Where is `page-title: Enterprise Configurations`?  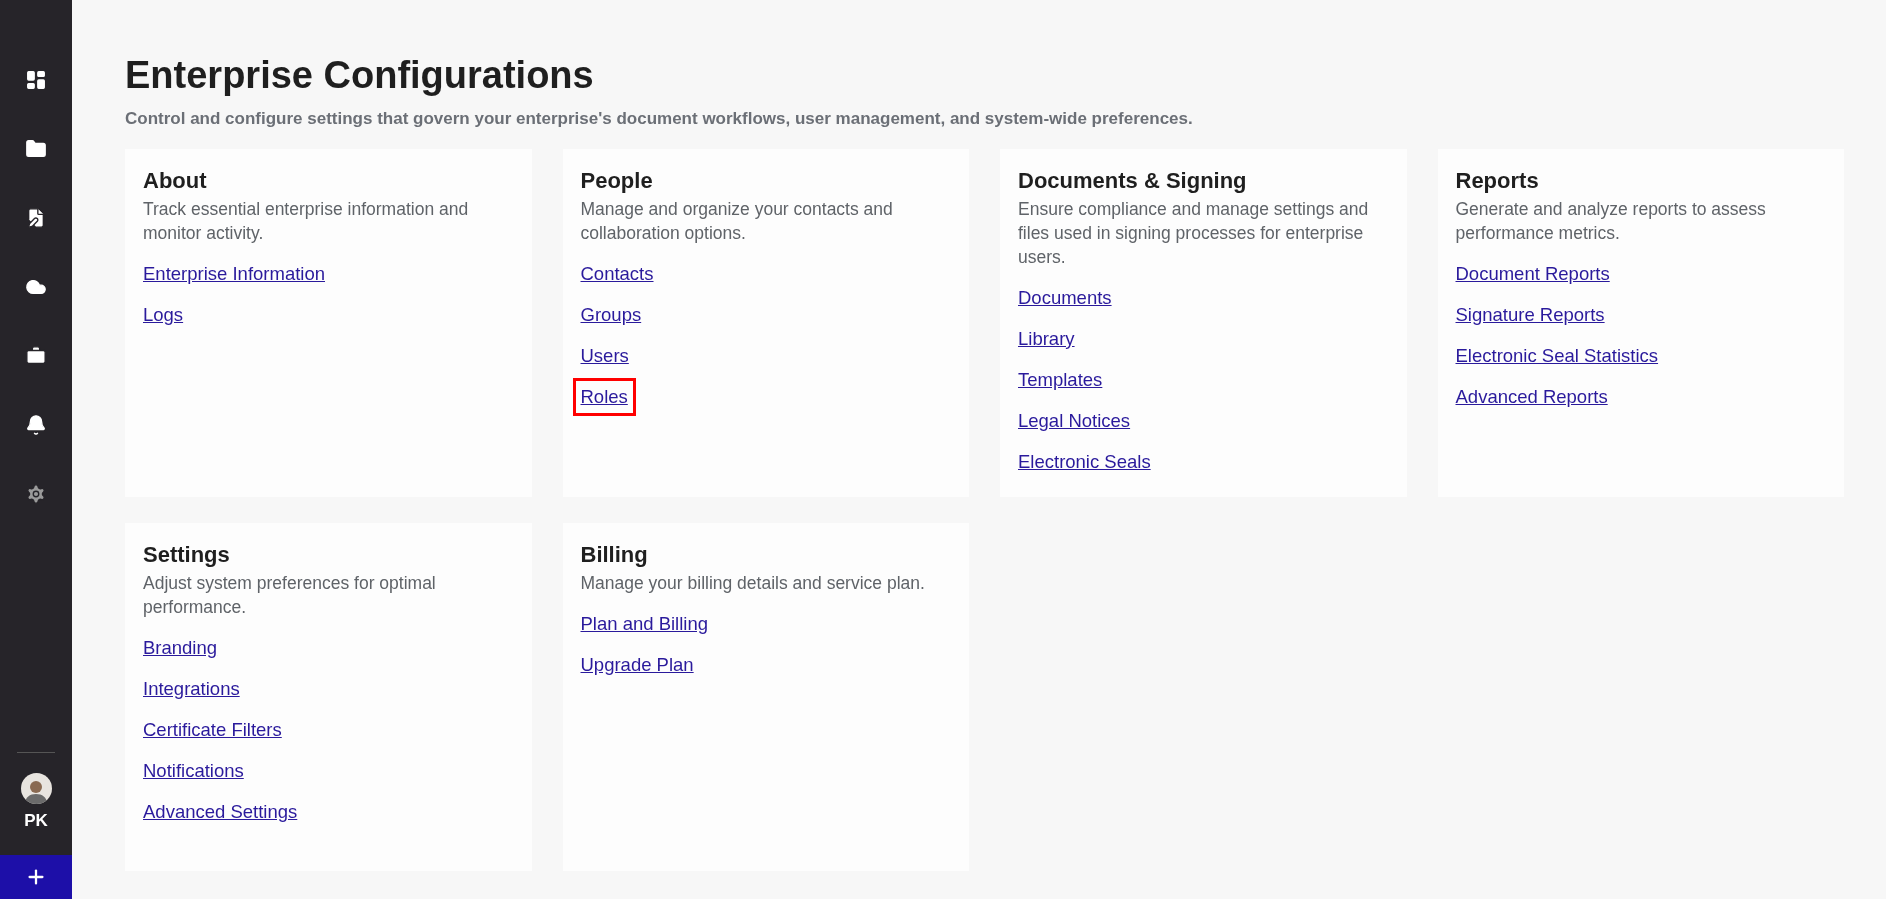 page-title: Enterprise Configurations is located at coordinates (360, 76).